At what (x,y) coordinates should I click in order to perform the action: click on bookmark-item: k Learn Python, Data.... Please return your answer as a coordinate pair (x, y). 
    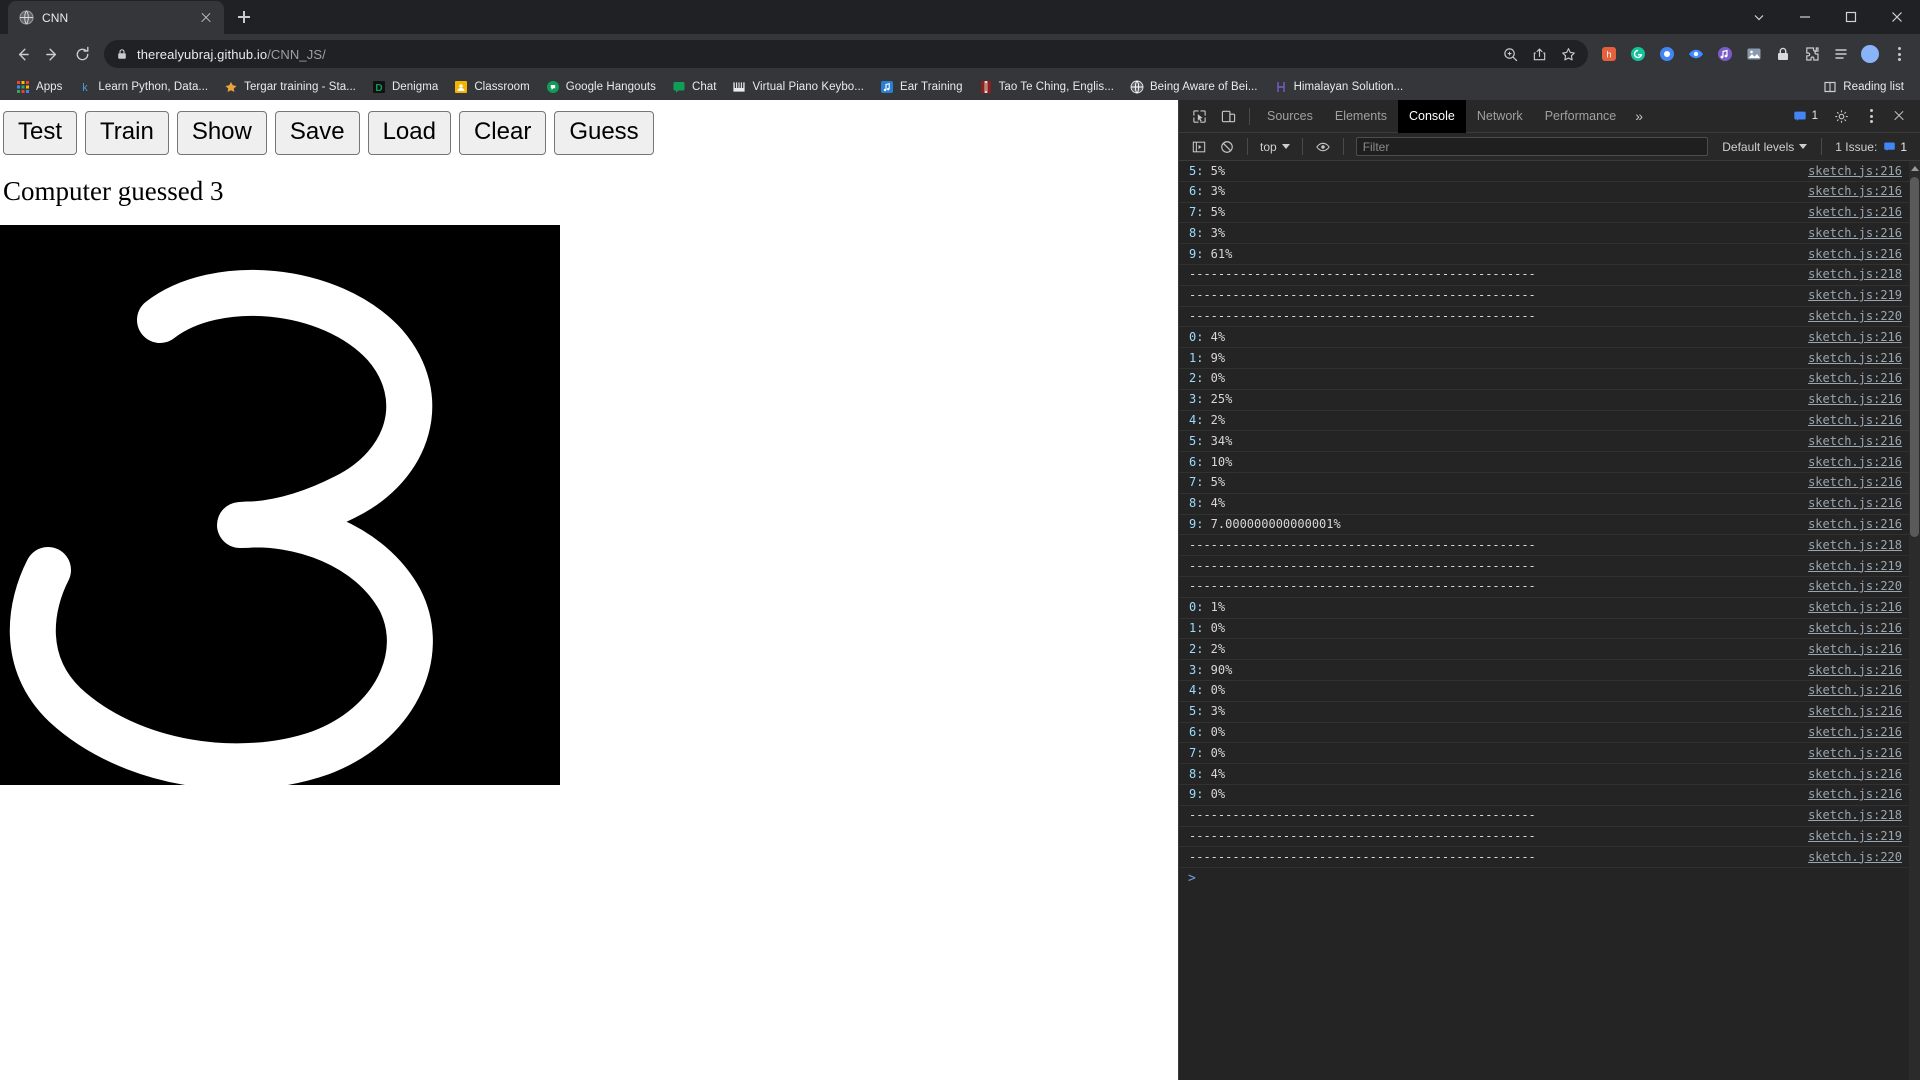
    Looking at the image, I should click on (143, 87).